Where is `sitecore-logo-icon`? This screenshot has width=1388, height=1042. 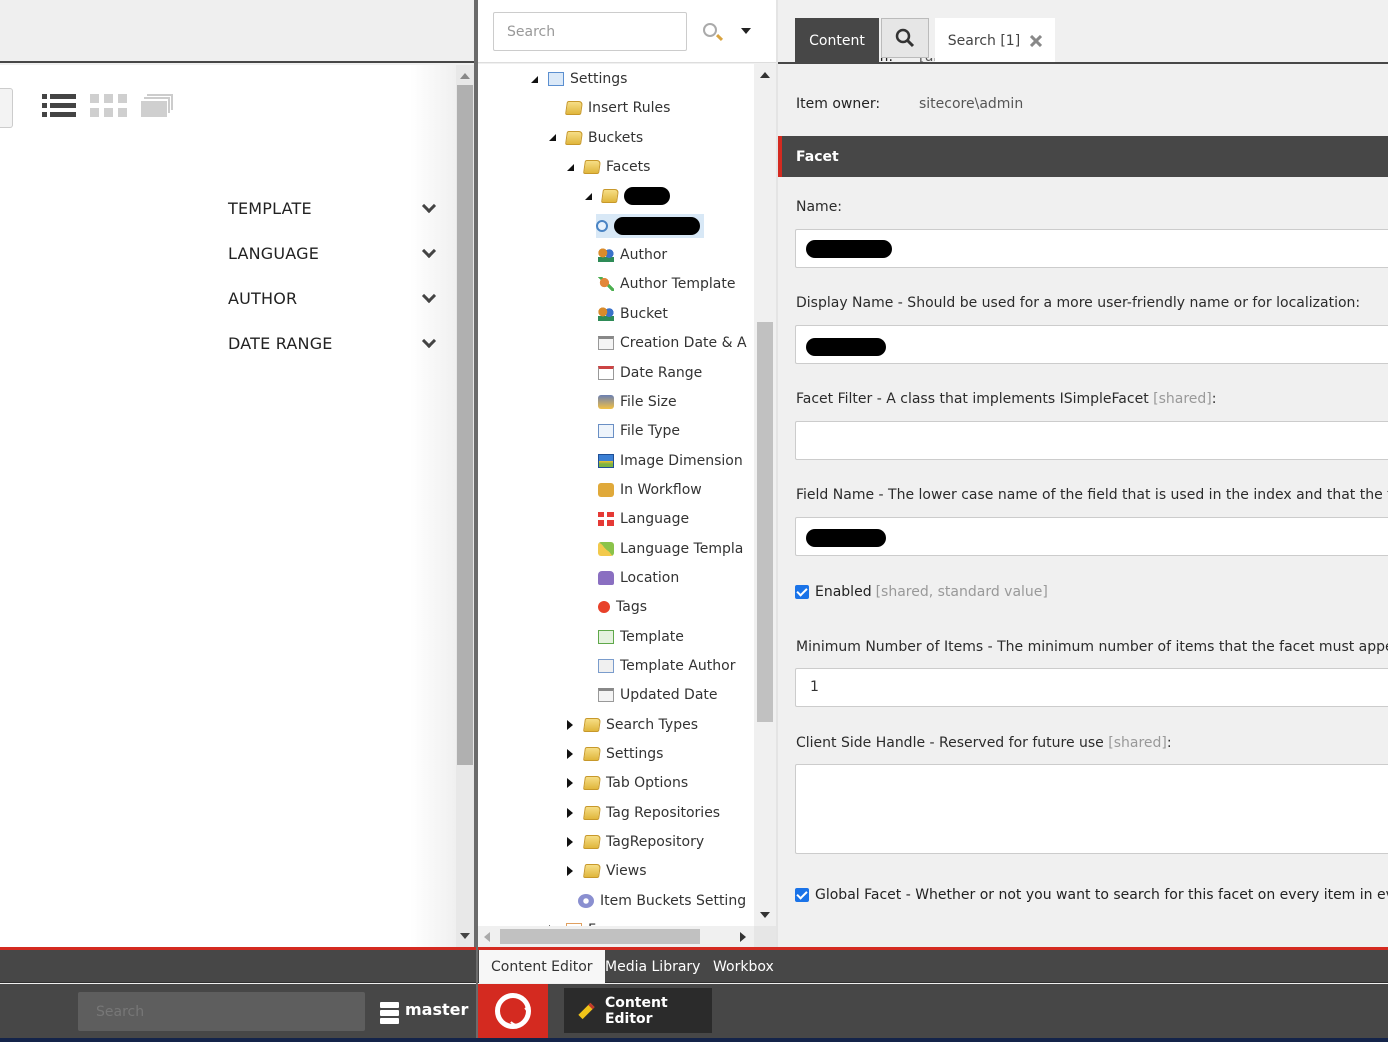 sitecore-logo-icon is located at coordinates (513, 1011).